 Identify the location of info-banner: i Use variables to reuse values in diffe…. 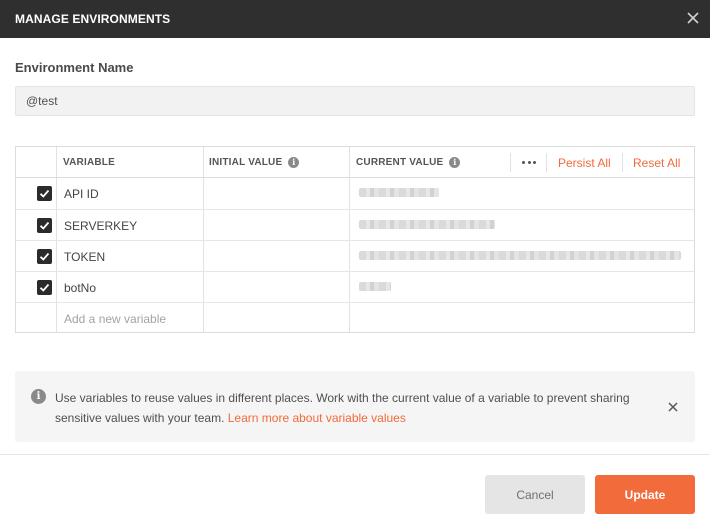
(355, 406).